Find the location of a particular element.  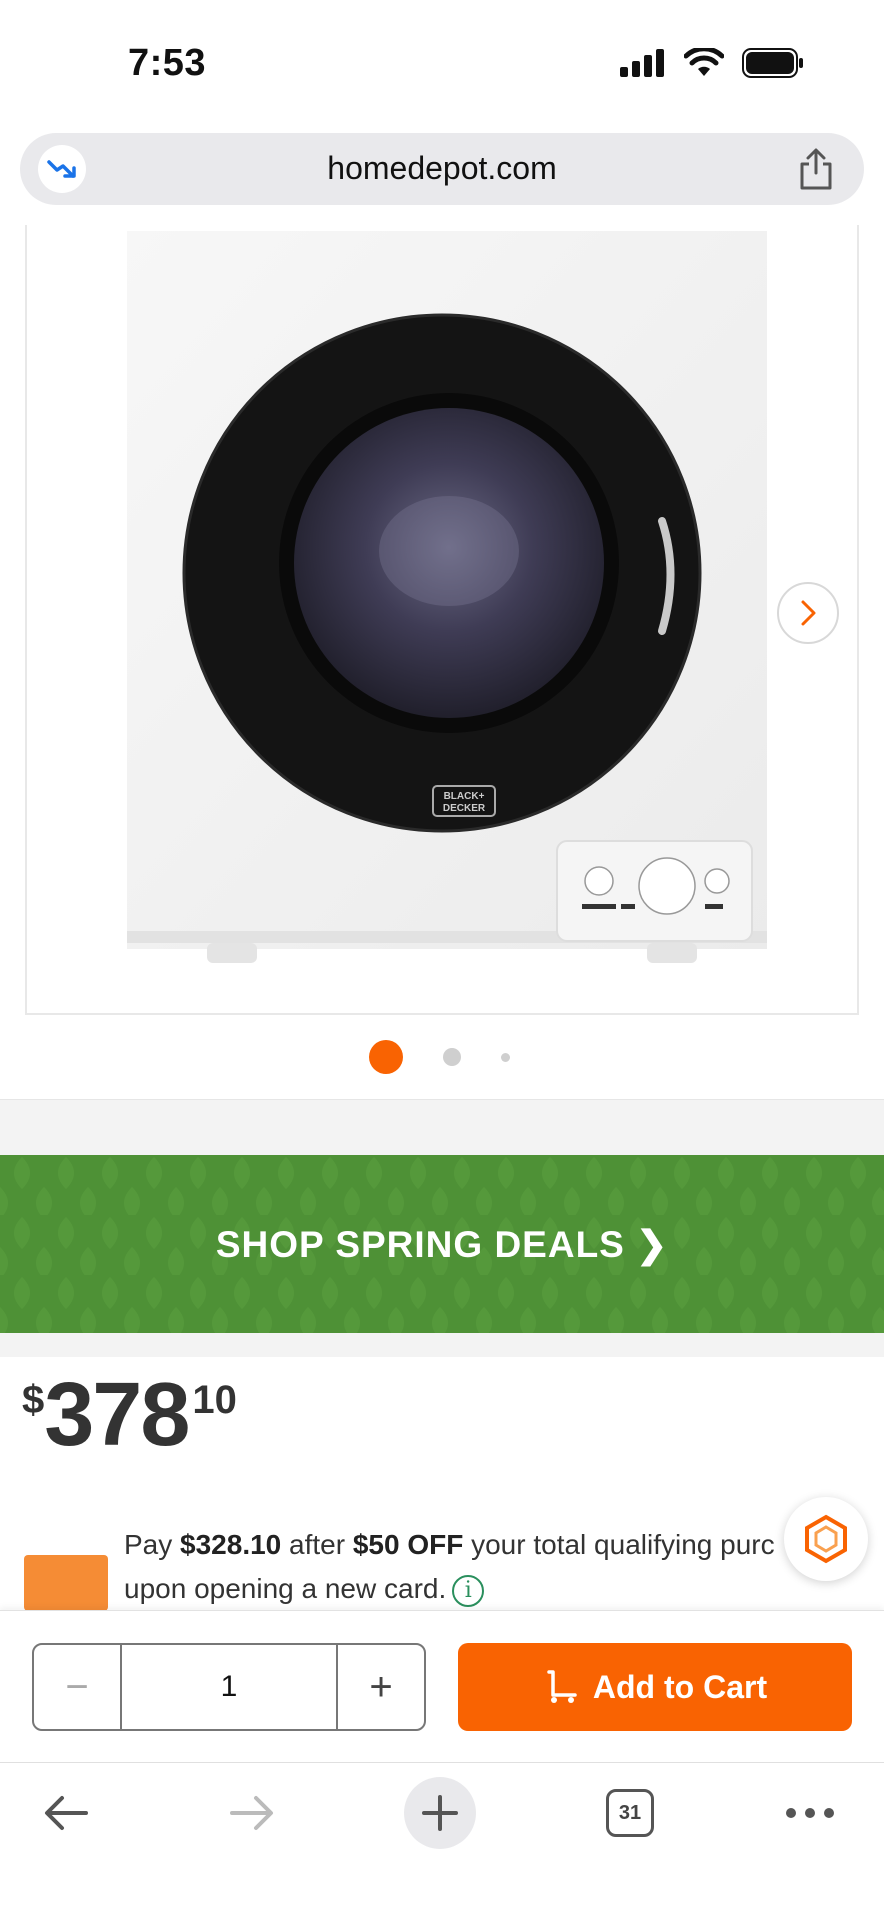

more-menu-button is located at coordinates (810, 1813).